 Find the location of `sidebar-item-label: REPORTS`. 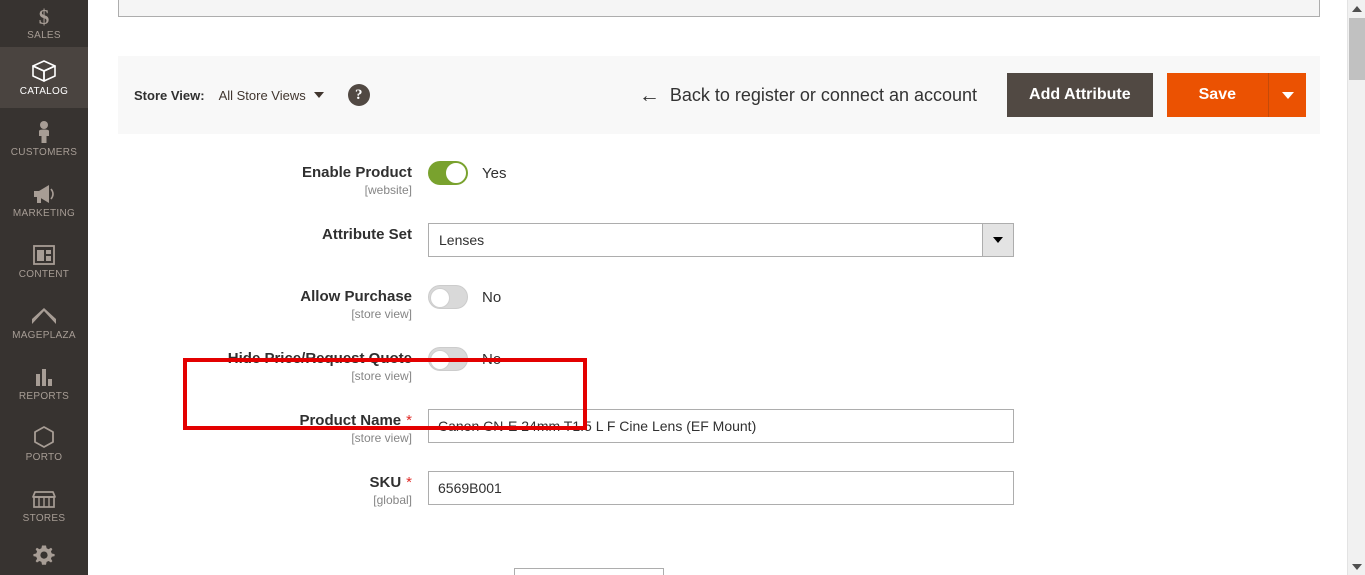

sidebar-item-label: REPORTS is located at coordinates (44, 396).